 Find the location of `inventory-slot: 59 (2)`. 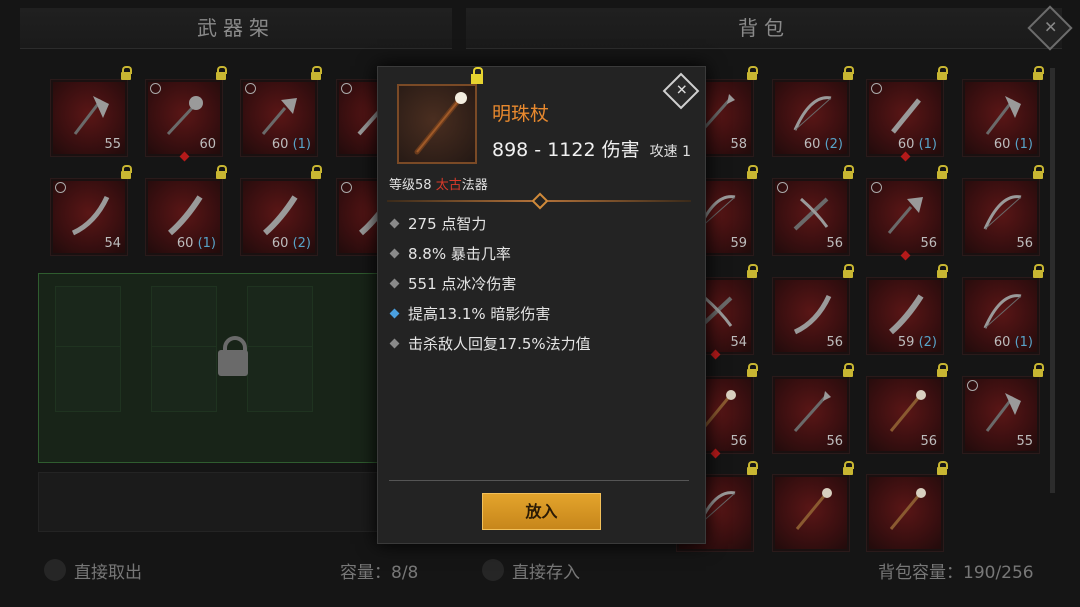

inventory-slot: 59 (2) is located at coordinates (907, 309).